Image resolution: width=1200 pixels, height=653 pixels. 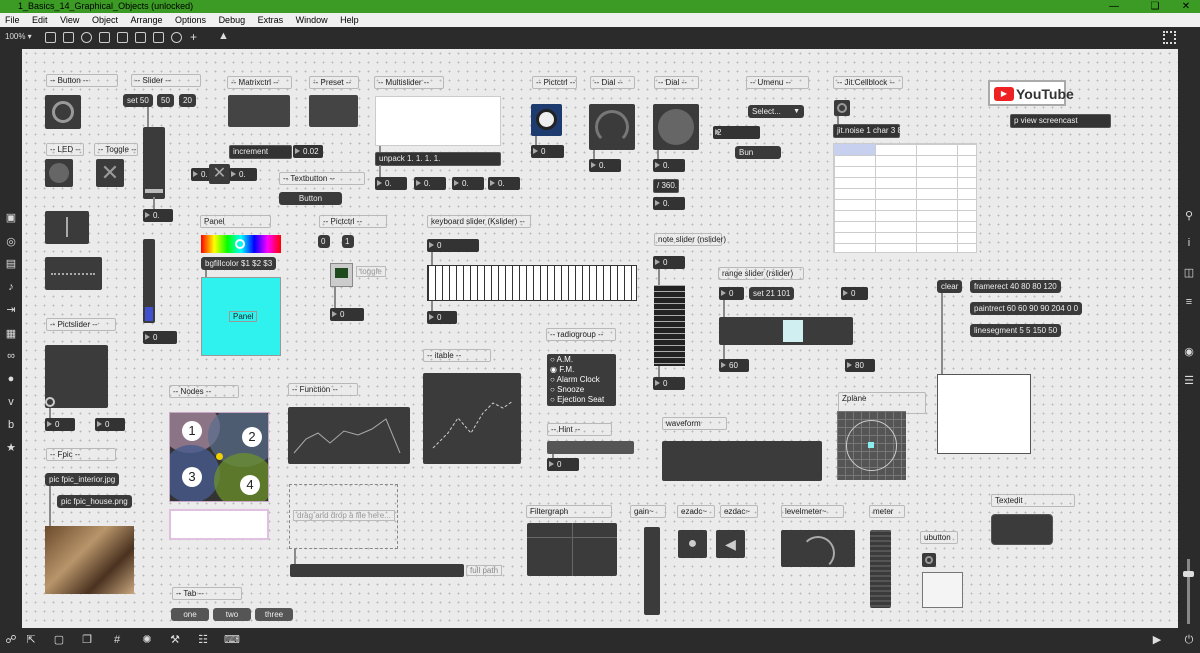 What do you see at coordinates (736, 132) in the screenshot?
I see `umenu-number: 2` at bounding box center [736, 132].